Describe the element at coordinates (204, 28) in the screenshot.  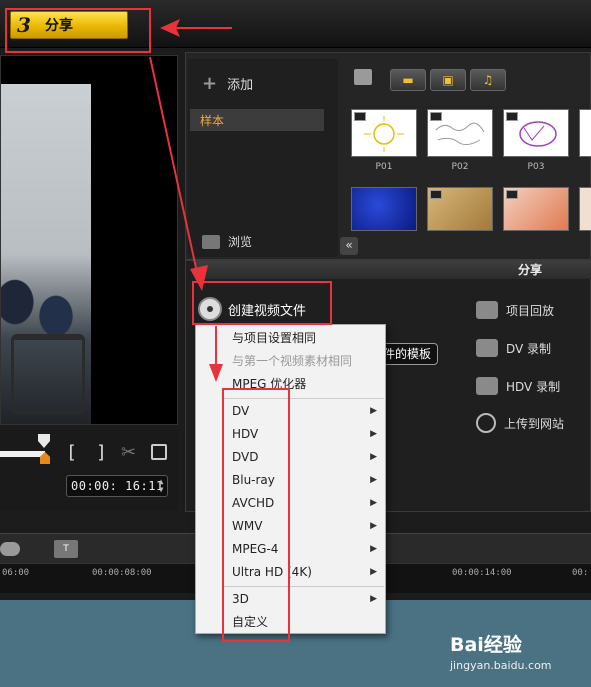
I see `annotation-arrow-line` at that location.